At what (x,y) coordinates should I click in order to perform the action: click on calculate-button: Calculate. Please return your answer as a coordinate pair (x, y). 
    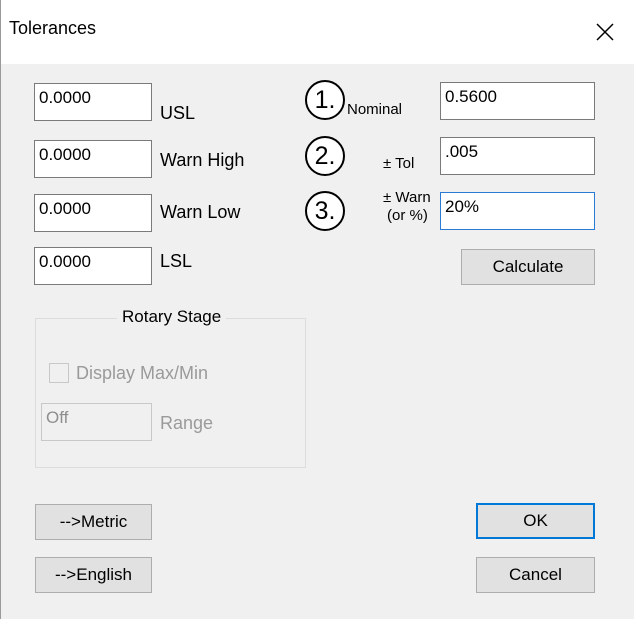
    Looking at the image, I should click on (528, 267).